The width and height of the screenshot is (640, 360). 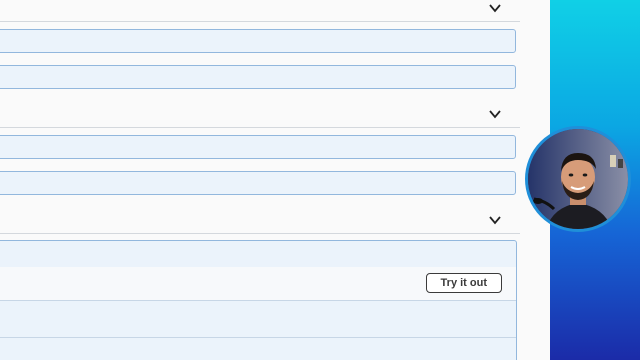 What do you see at coordinates (258, 284) in the screenshot?
I see `parameters-header: Try it out` at bounding box center [258, 284].